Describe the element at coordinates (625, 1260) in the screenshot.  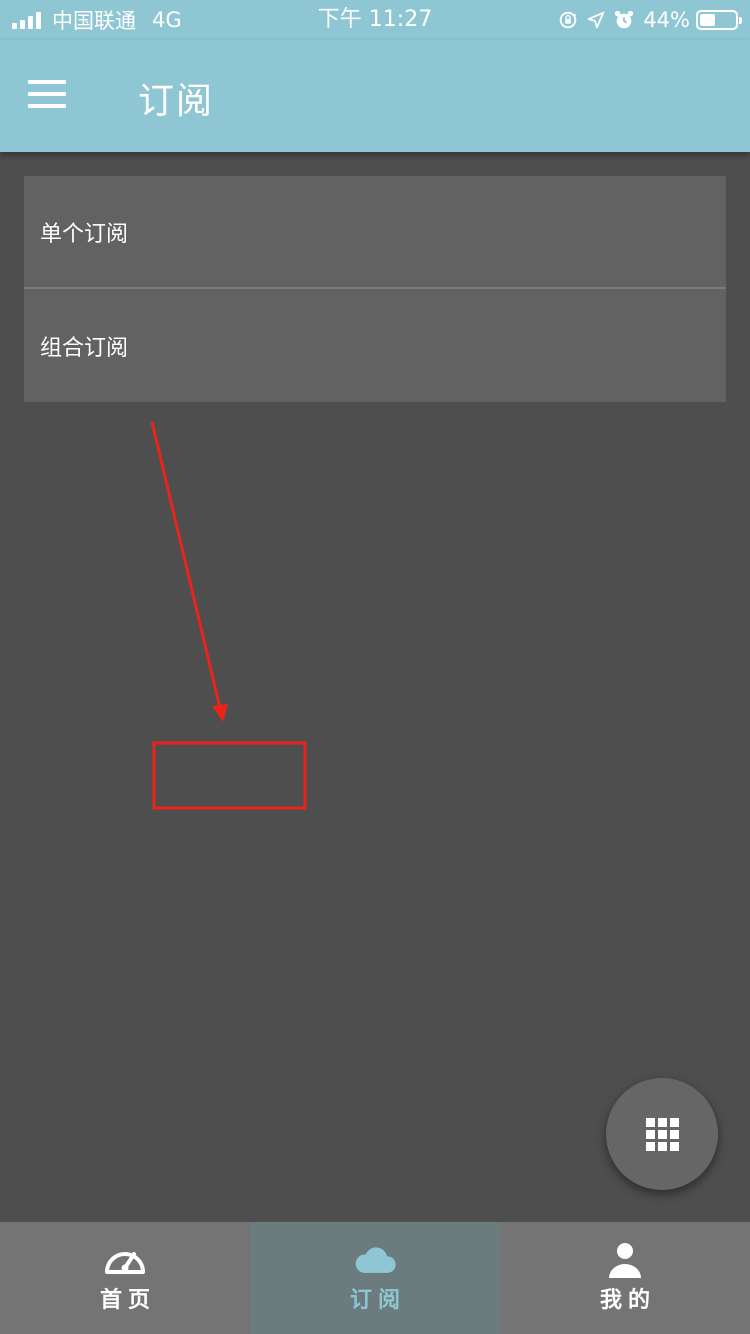
I see `person-icon` at that location.